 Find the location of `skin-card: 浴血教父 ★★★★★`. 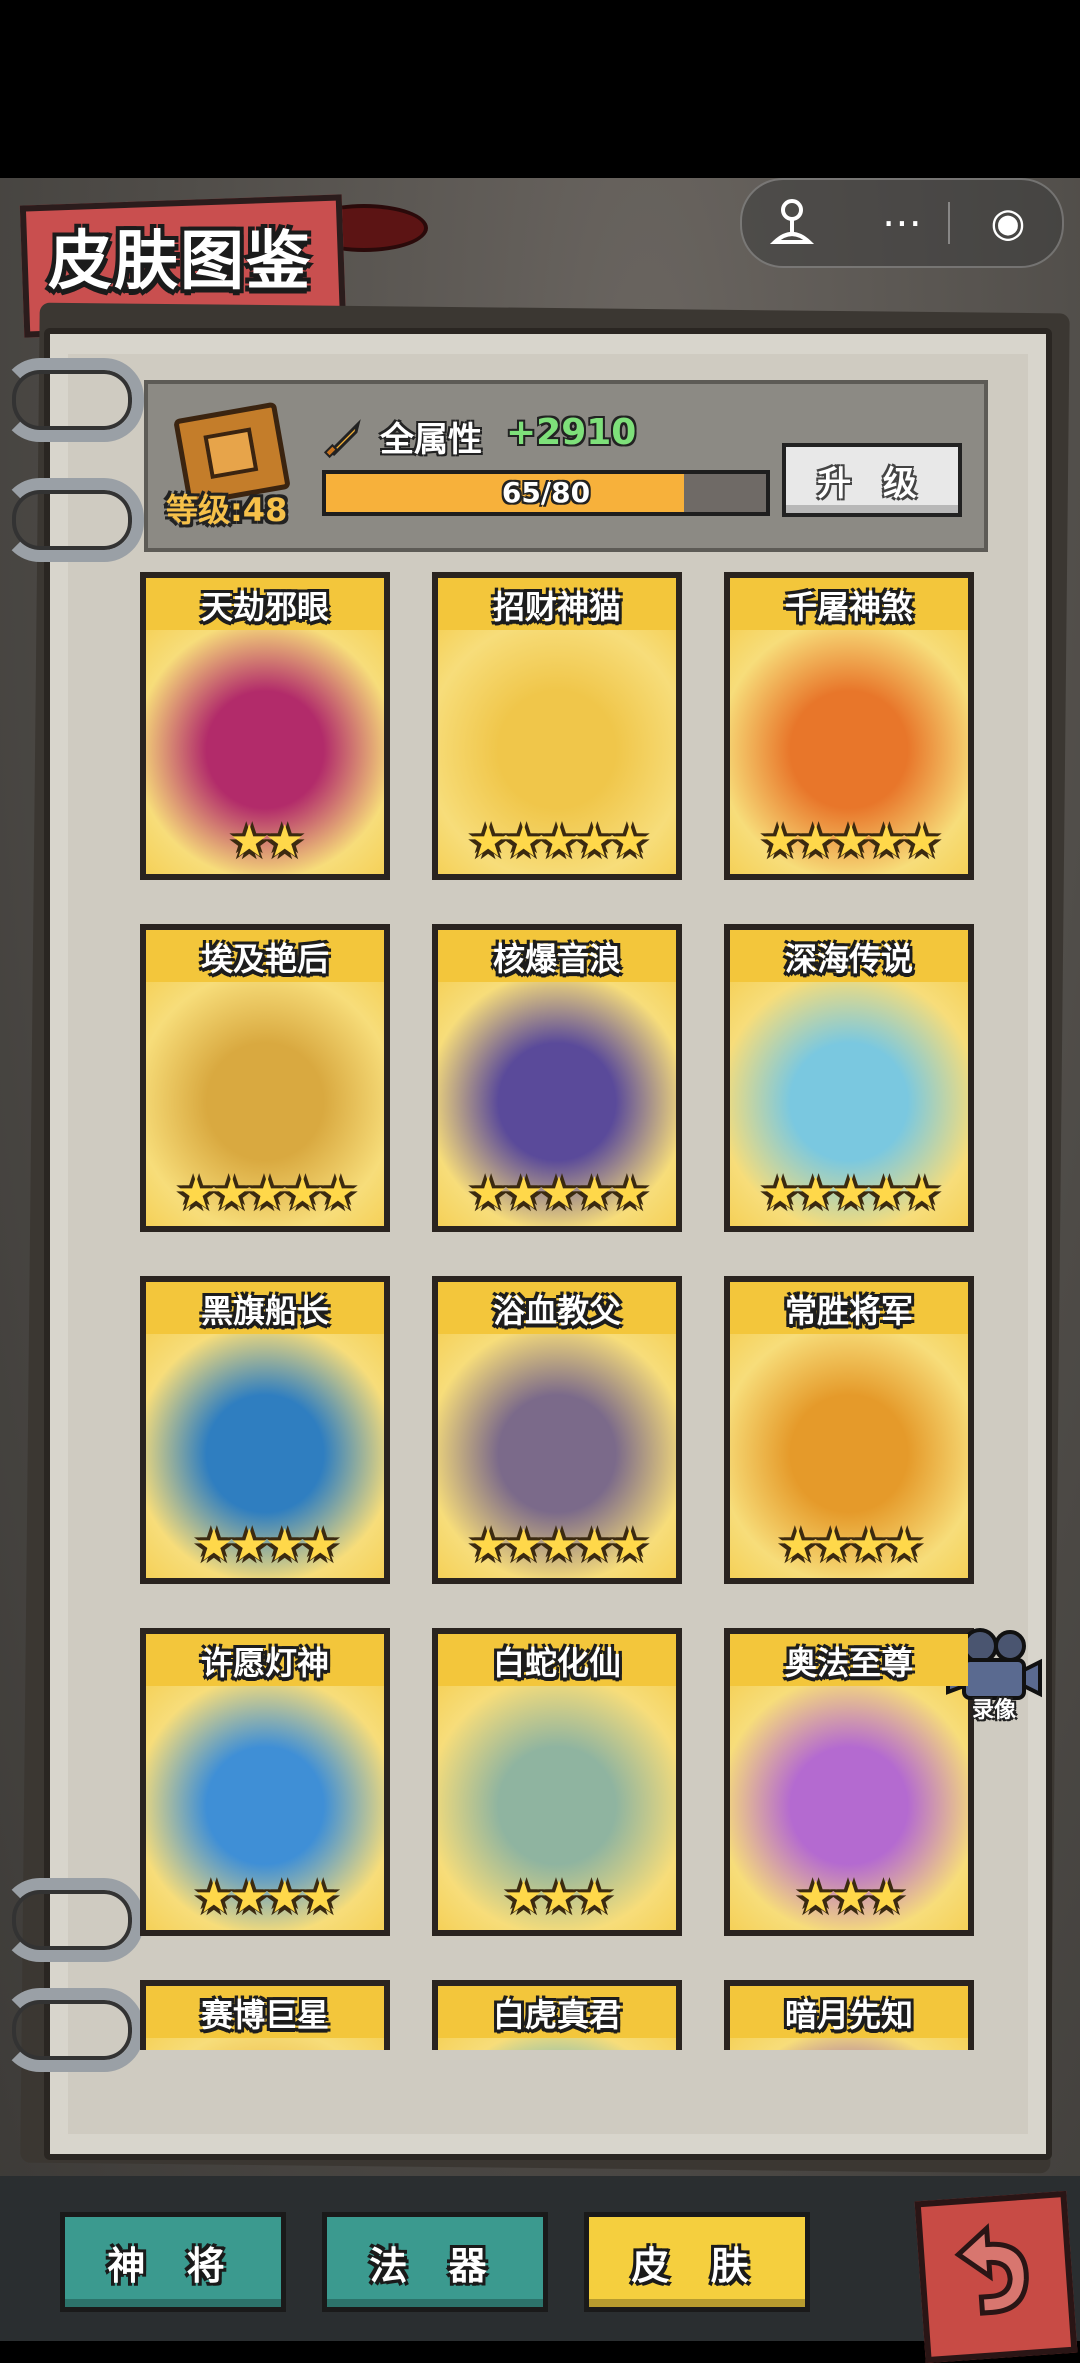

skin-card: 浴血教父 ★★★★★ is located at coordinates (557, 1430).